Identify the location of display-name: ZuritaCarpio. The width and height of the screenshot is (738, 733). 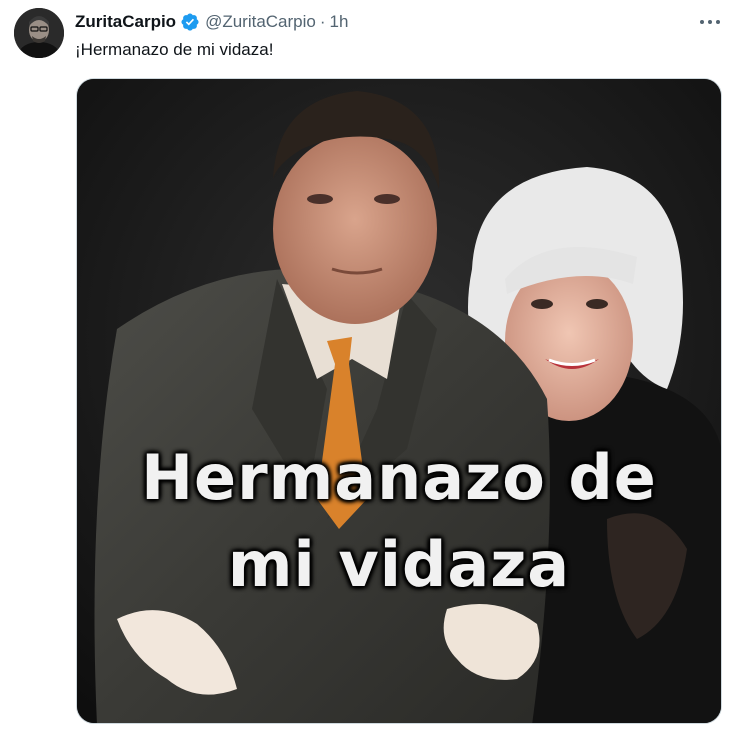
(125, 22).